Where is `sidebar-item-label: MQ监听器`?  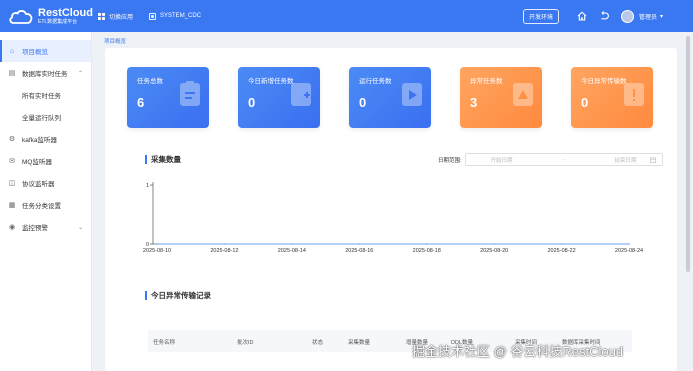 sidebar-item-label: MQ监听器 is located at coordinates (37, 162).